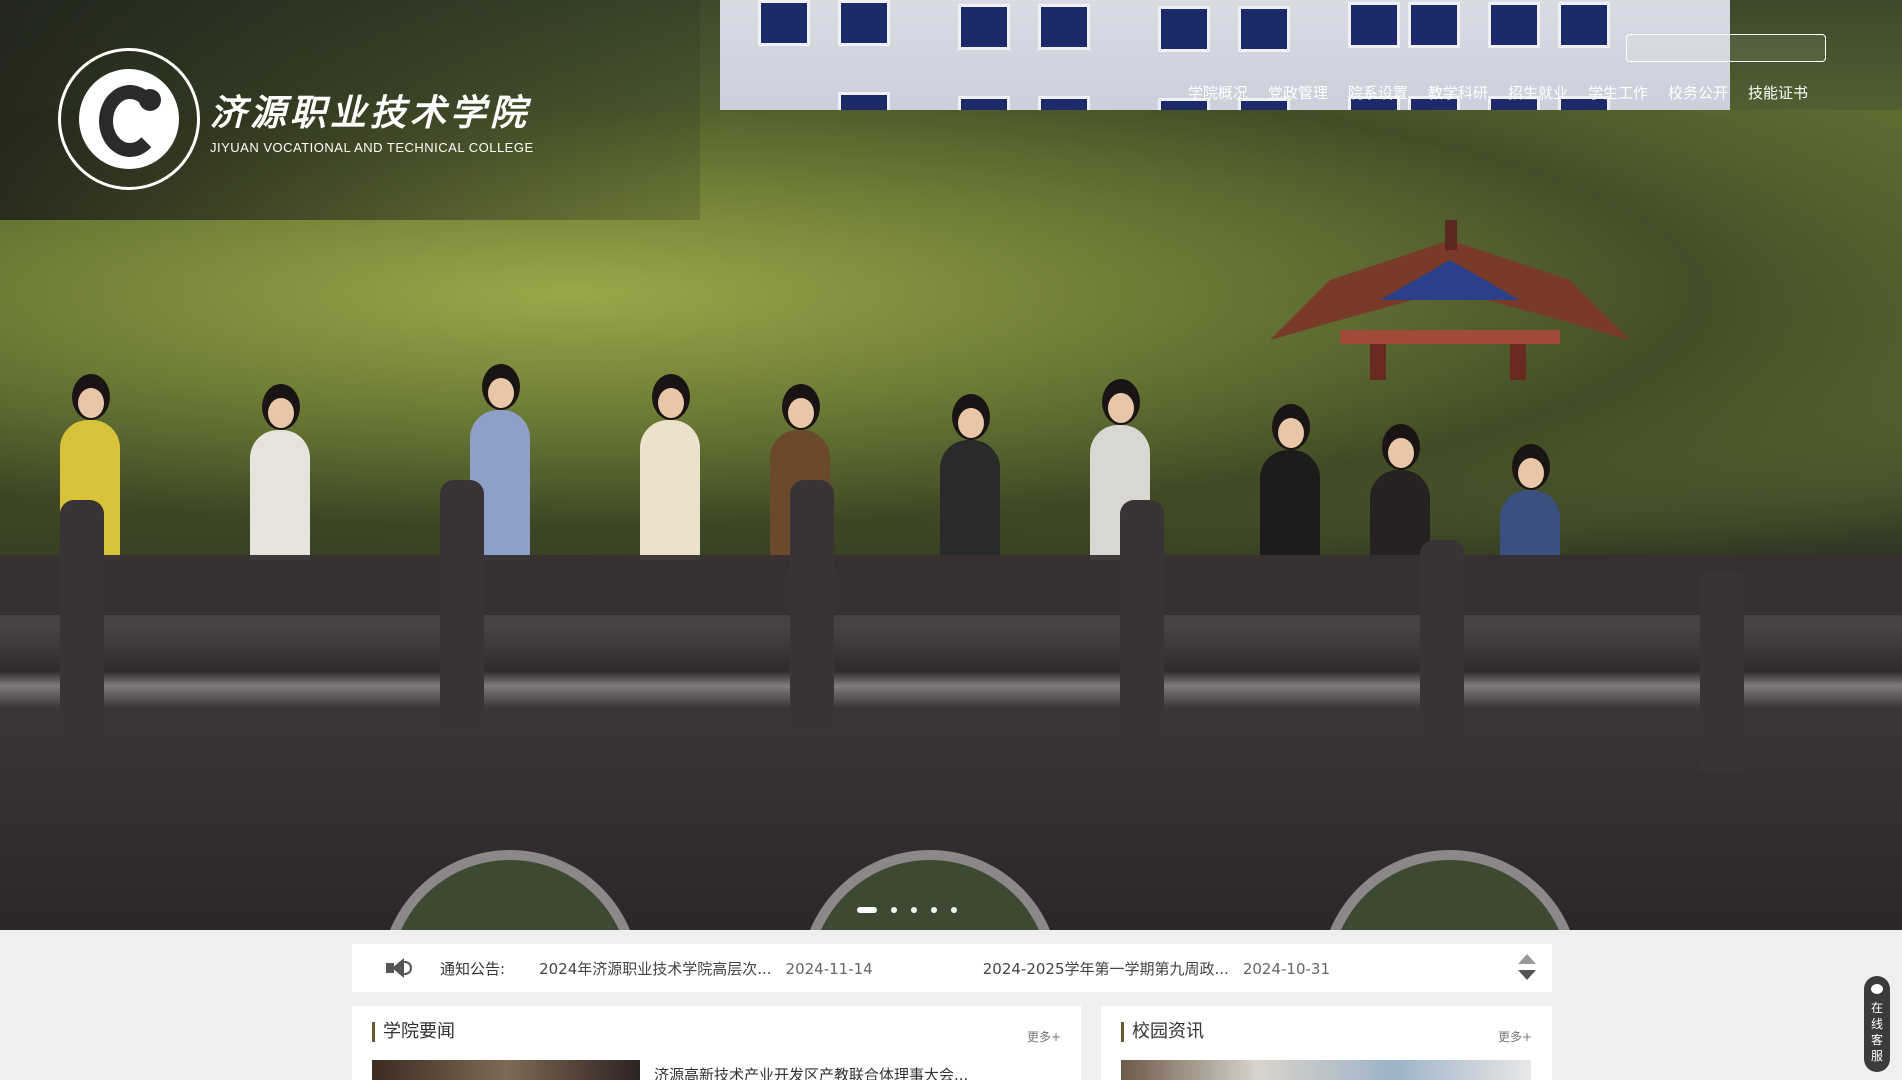  I want to click on campus-panel: 校园资讯 更多+, so click(1326, 1043).